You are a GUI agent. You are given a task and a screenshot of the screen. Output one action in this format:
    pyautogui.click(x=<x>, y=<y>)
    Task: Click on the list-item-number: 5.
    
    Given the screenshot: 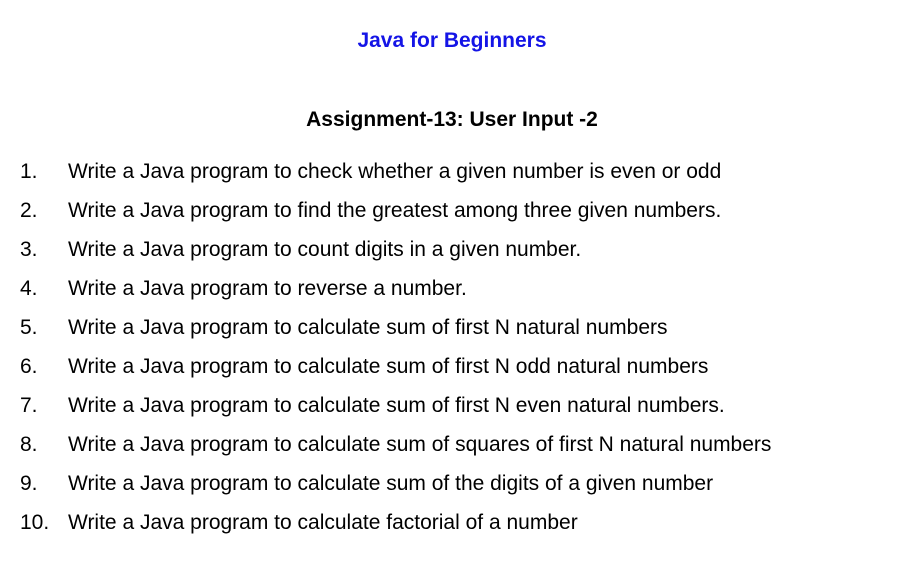 What is the action you would take?
    pyautogui.click(x=29, y=327)
    